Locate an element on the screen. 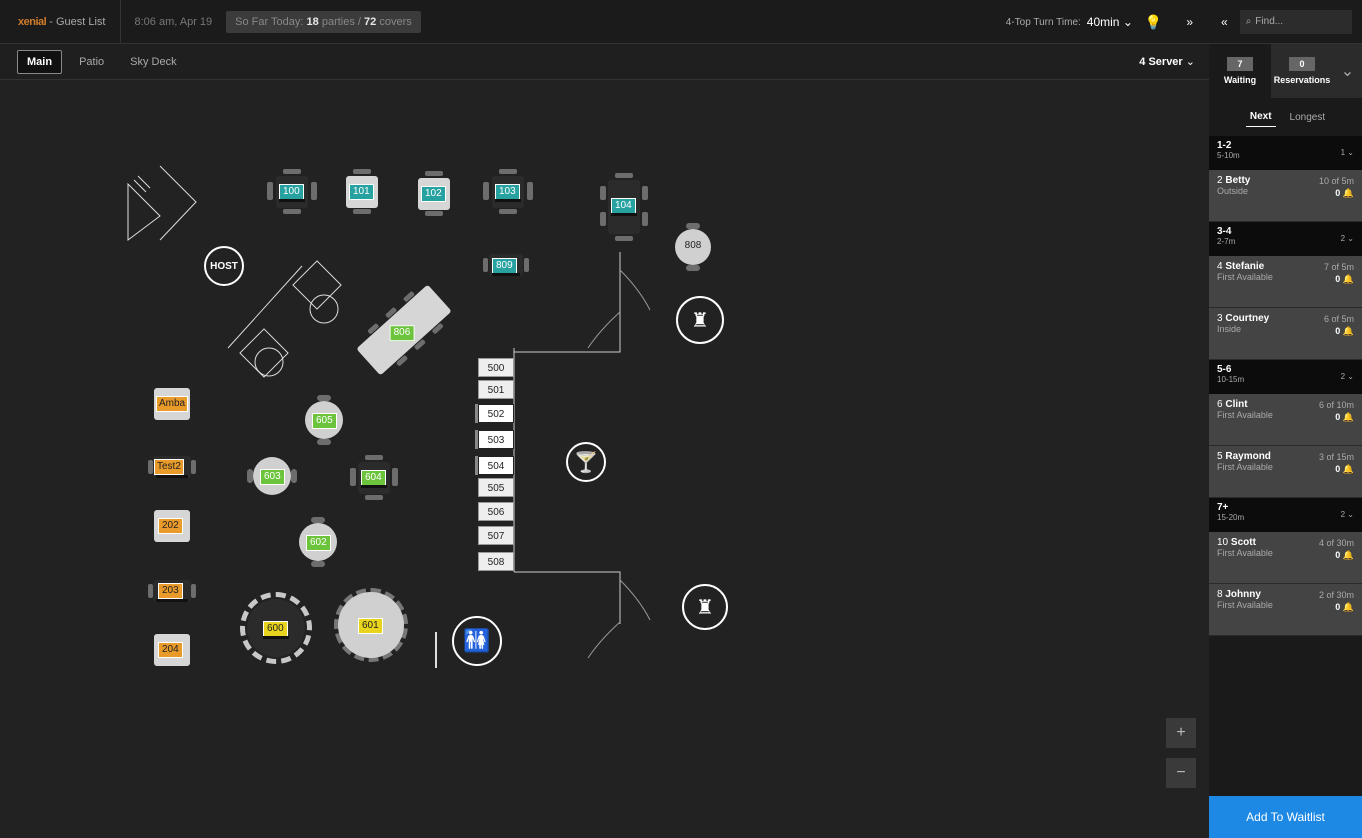  host-stand: HOST is located at coordinates (224, 266).